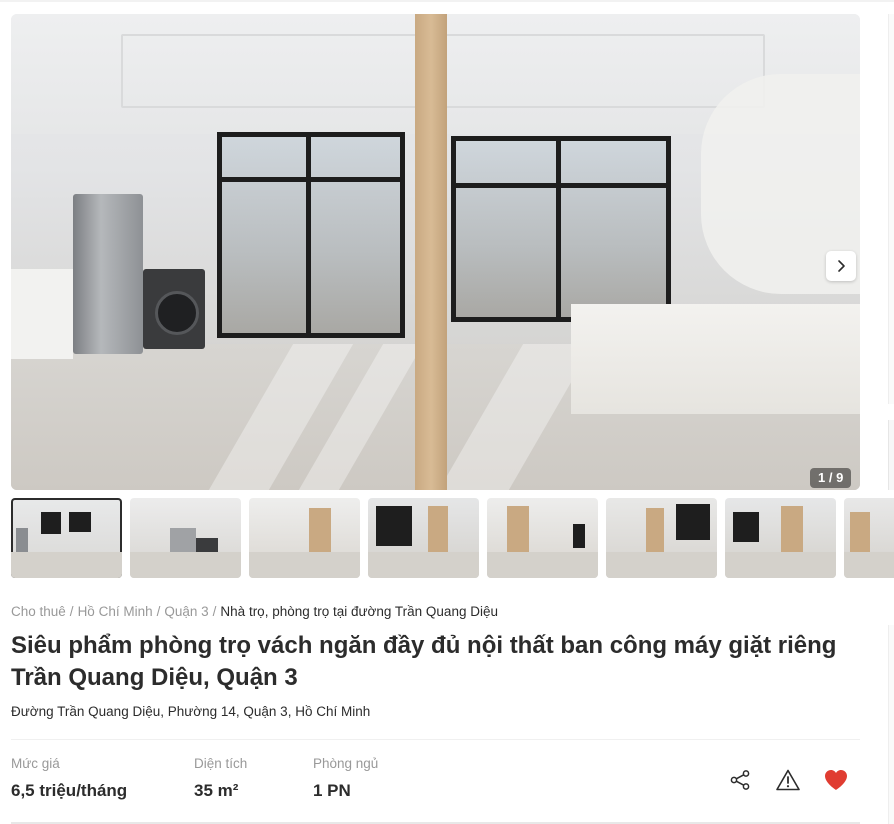 The image size is (894, 824). I want to click on header-divider, so click(447, 1).